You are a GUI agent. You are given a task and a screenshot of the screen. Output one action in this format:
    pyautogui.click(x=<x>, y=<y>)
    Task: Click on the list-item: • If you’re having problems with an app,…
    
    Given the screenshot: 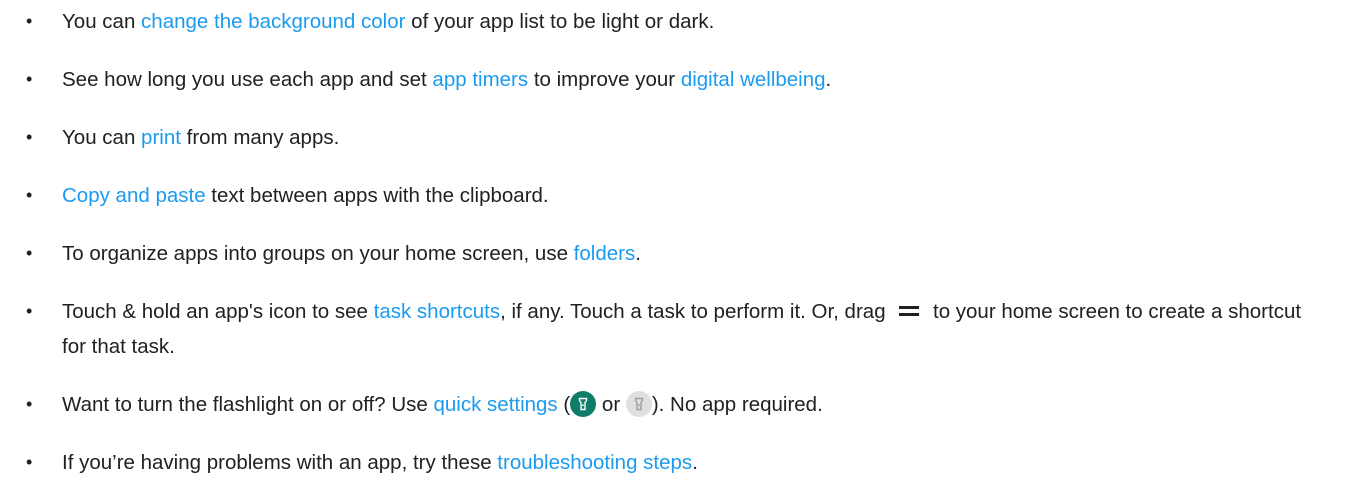 What is the action you would take?
    pyautogui.click(x=678, y=462)
    